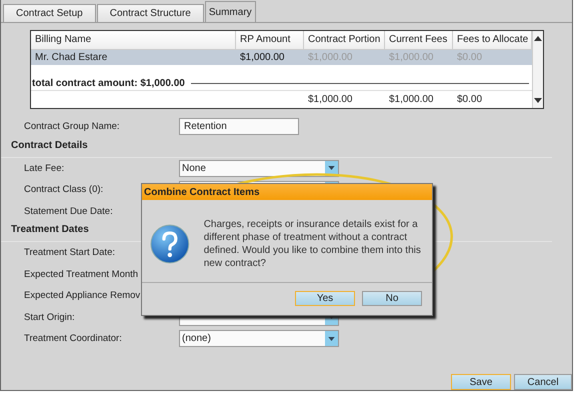  What do you see at coordinates (150, 13) in the screenshot?
I see `tab: Contract Structure` at bounding box center [150, 13].